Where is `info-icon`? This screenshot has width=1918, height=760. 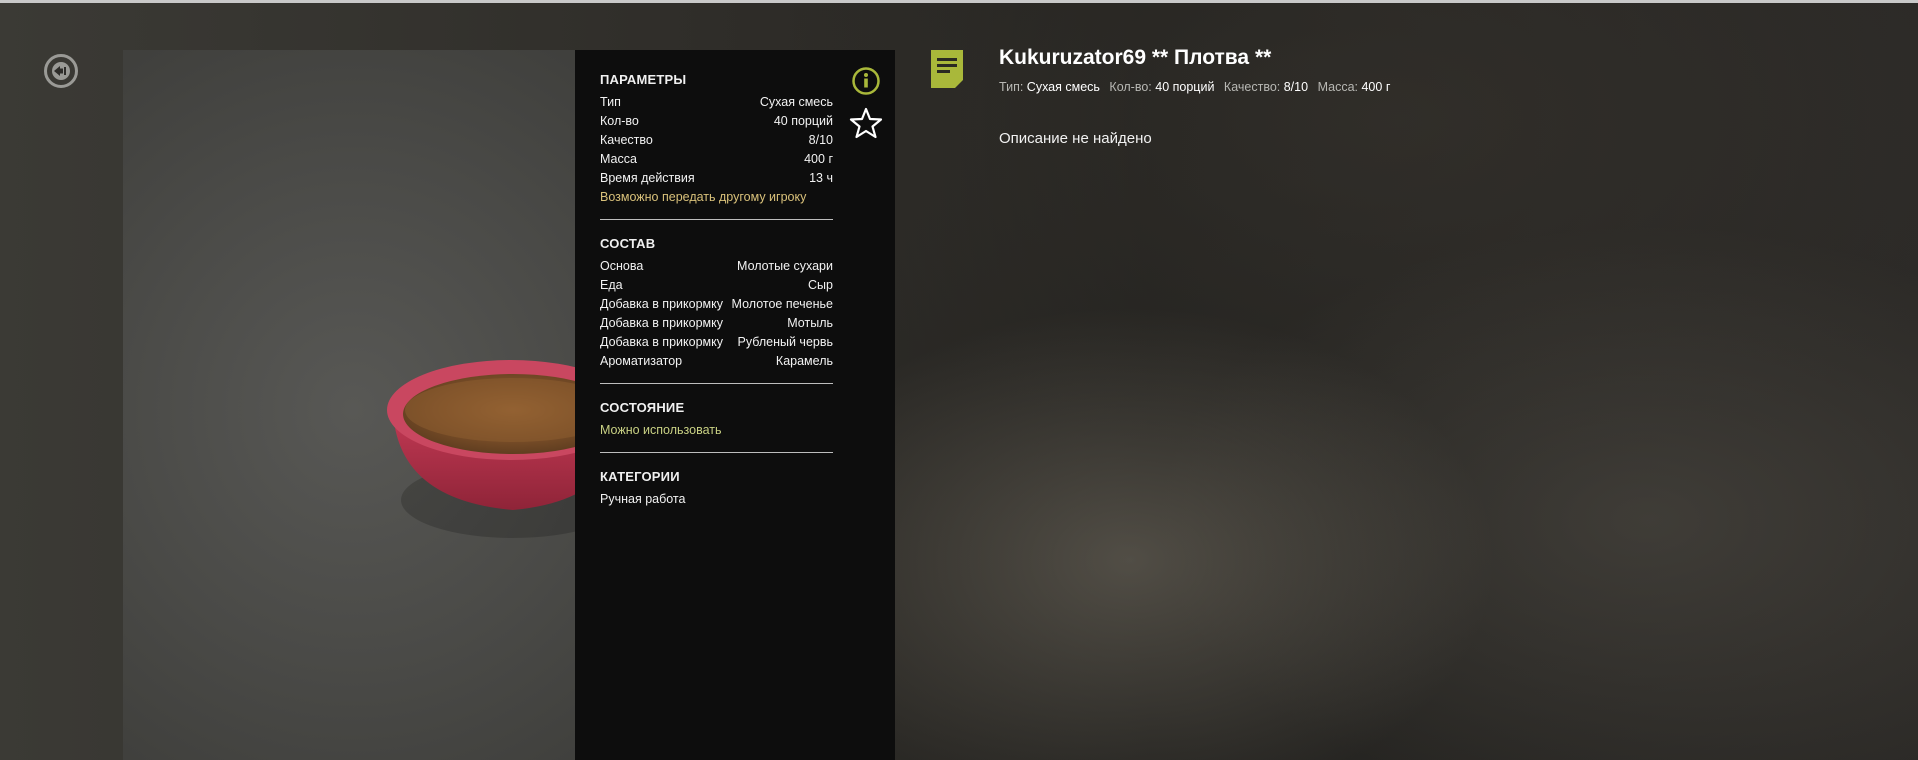
info-icon is located at coordinates (866, 81).